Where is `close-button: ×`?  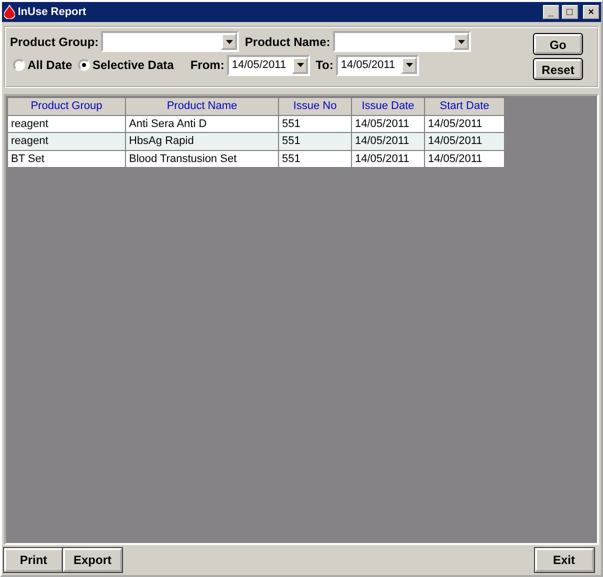
close-button: × is located at coordinates (591, 12).